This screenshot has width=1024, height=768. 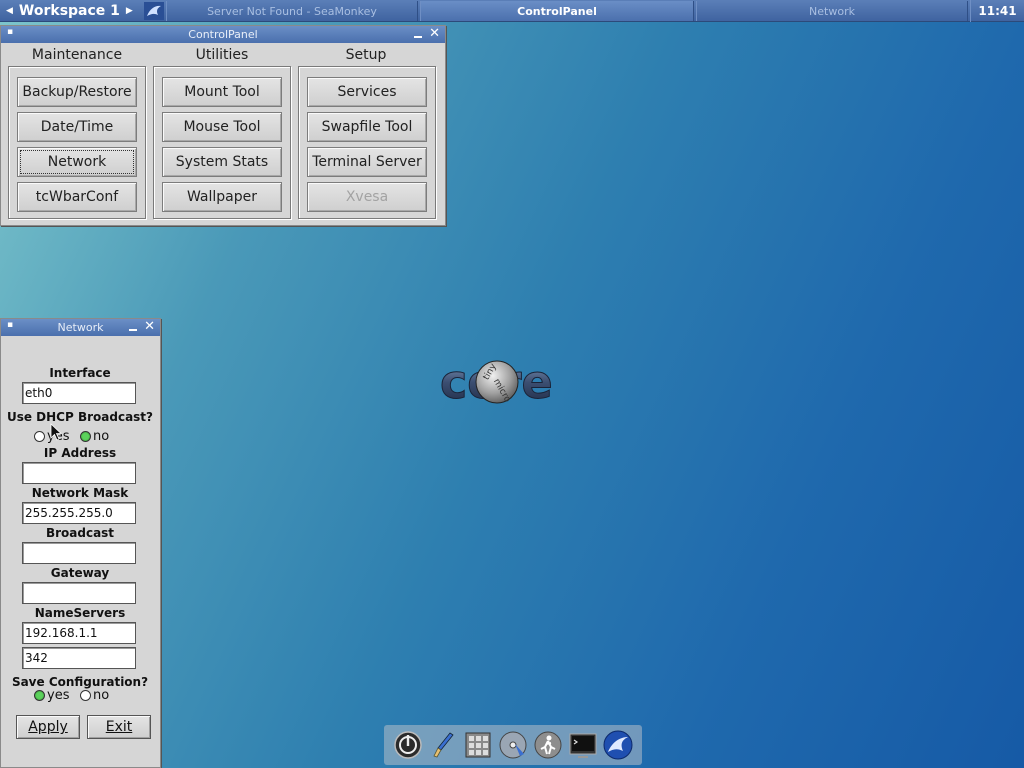 I want to click on window-title: ControlPanel, so click(x=223, y=34).